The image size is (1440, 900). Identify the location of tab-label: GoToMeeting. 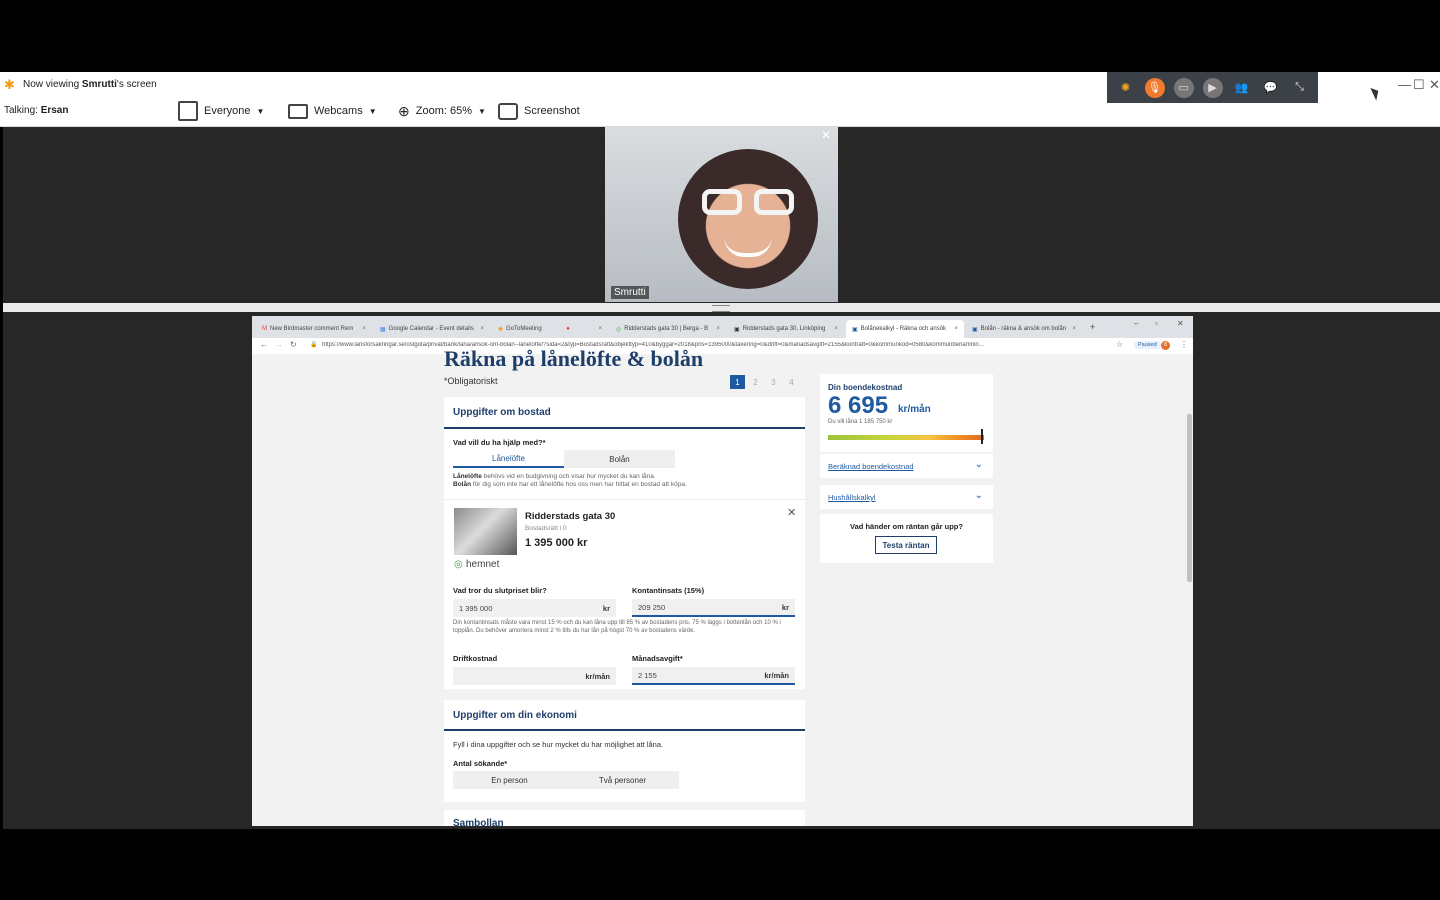
(524, 329).